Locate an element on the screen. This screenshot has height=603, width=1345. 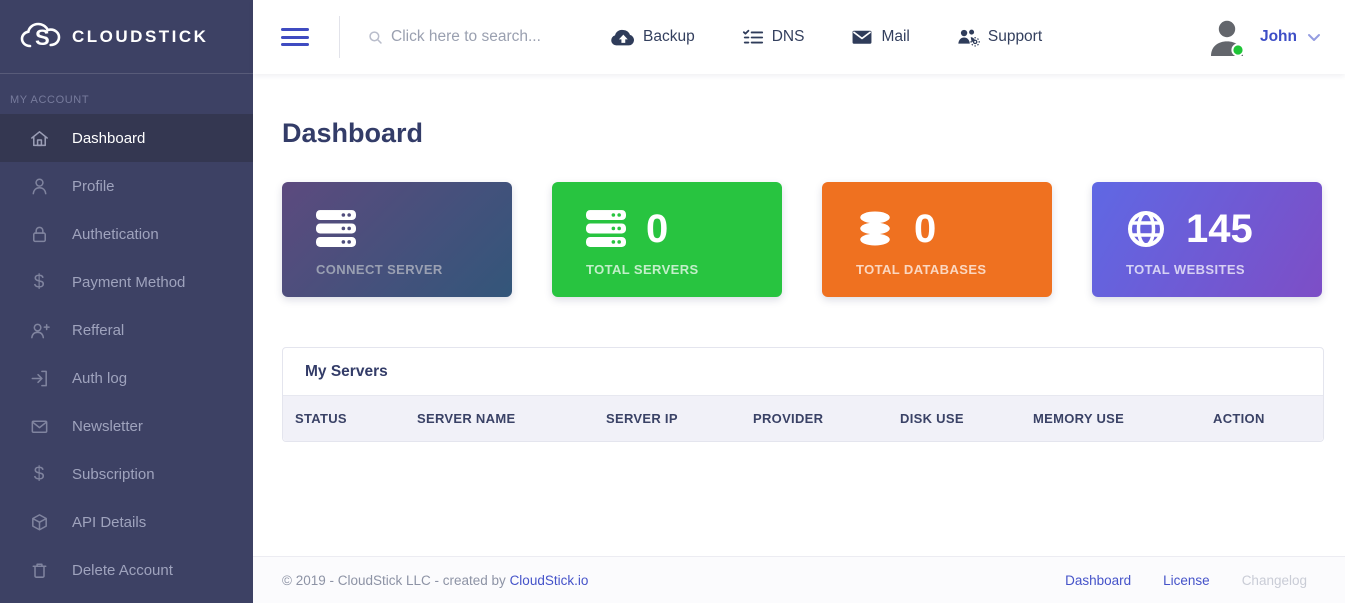
cloudstick-credit-link: CloudStick.io is located at coordinates (549, 580).